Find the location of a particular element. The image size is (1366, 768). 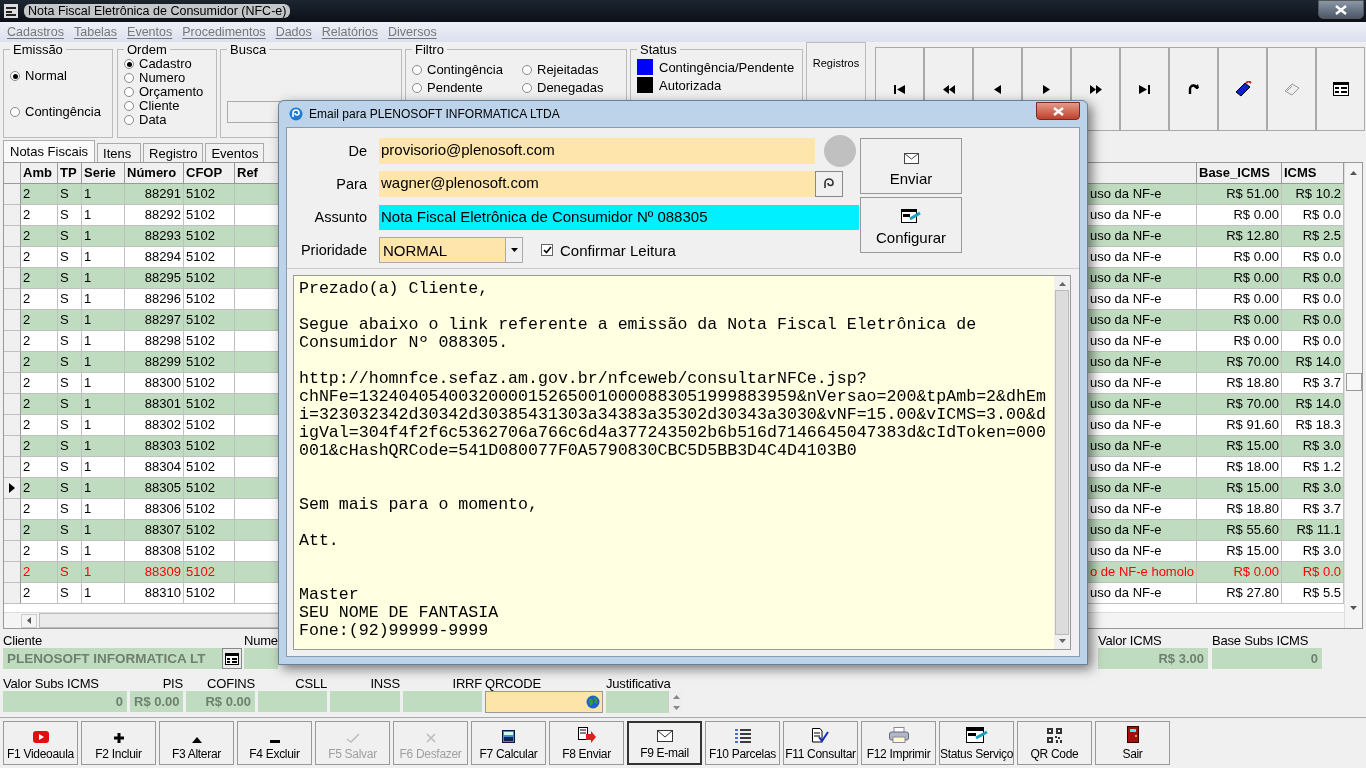

field-label: Nume is located at coordinates (261, 640).